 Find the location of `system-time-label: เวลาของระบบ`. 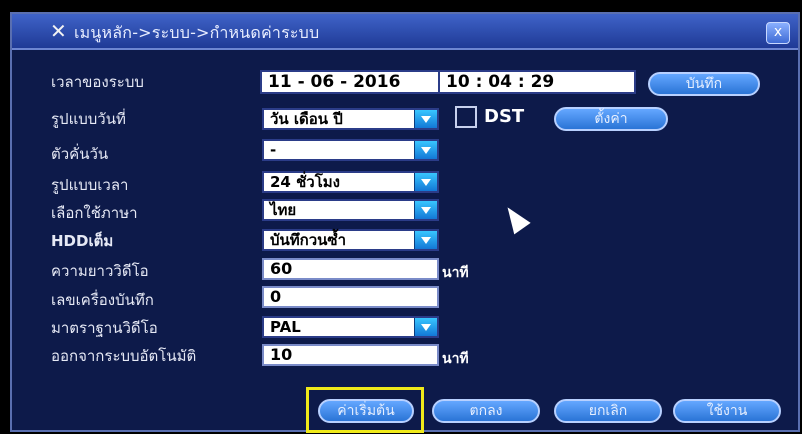

system-time-label: เวลาของระบบ is located at coordinates (97, 82).